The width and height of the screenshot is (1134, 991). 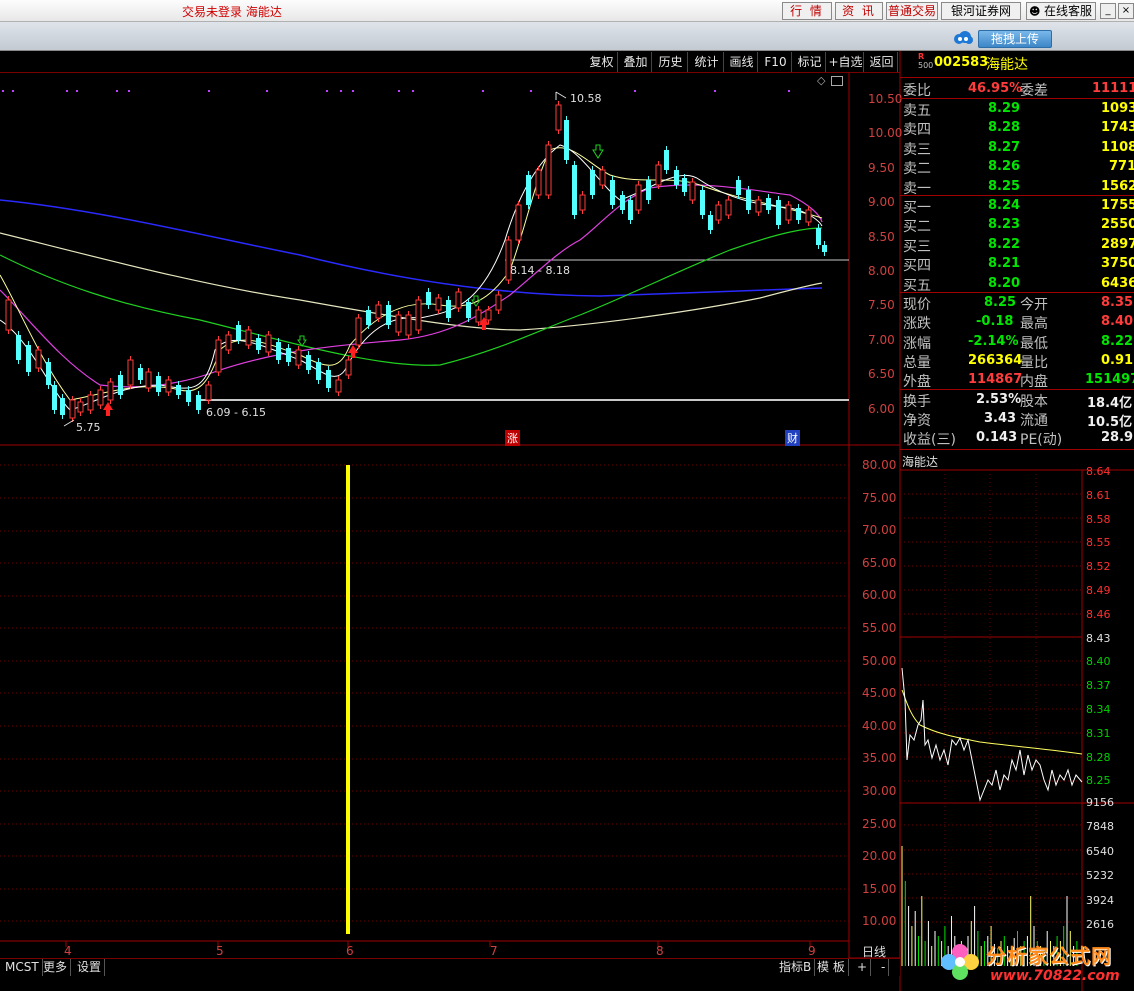 I want to click on intraday-price-tick: 8.46, so click(x=1098, y=614).